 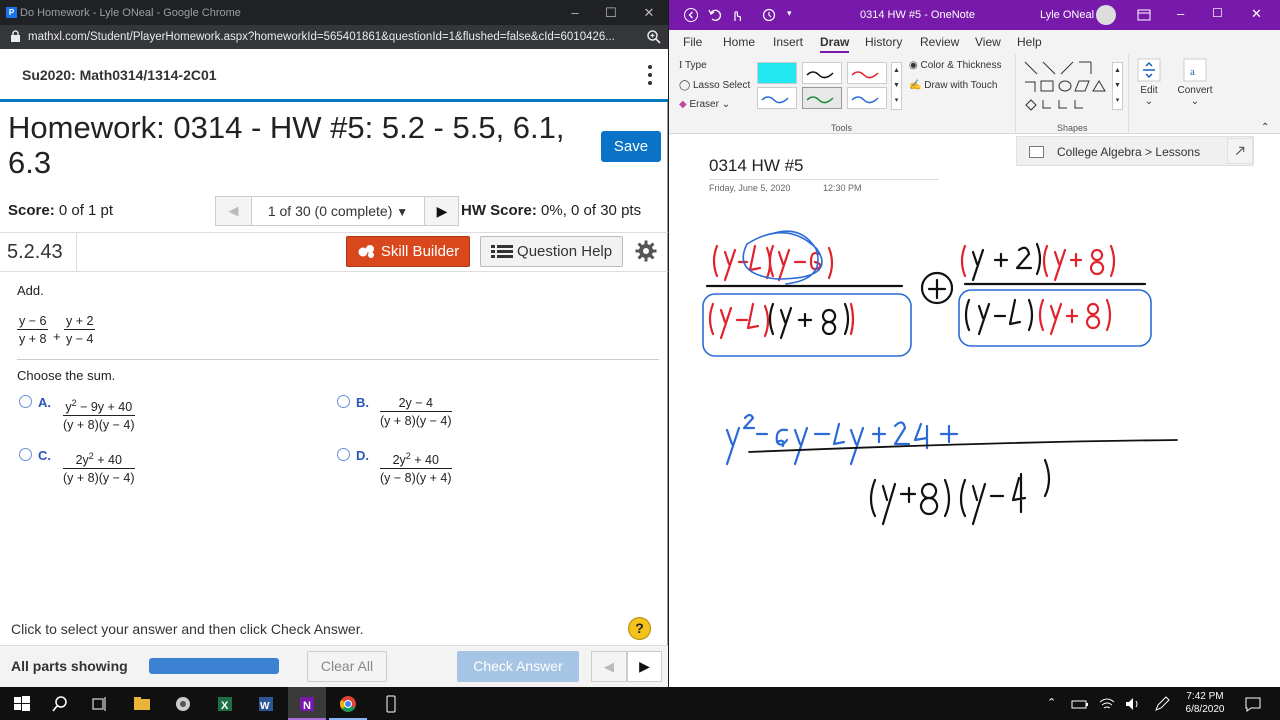 What do you see at coordinates (1106, 15) in the screenshot?
I see `avatar` at bounding box center [1106, 15].